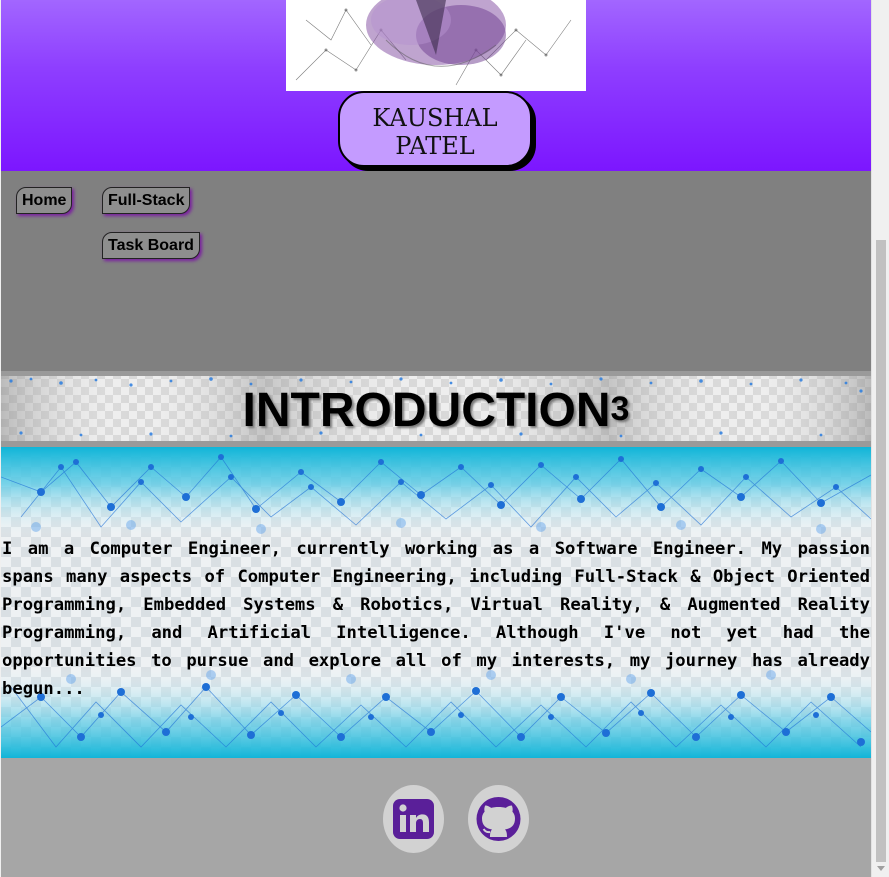  I want to click on name-first: KAUSHAL, so click(435, 118).